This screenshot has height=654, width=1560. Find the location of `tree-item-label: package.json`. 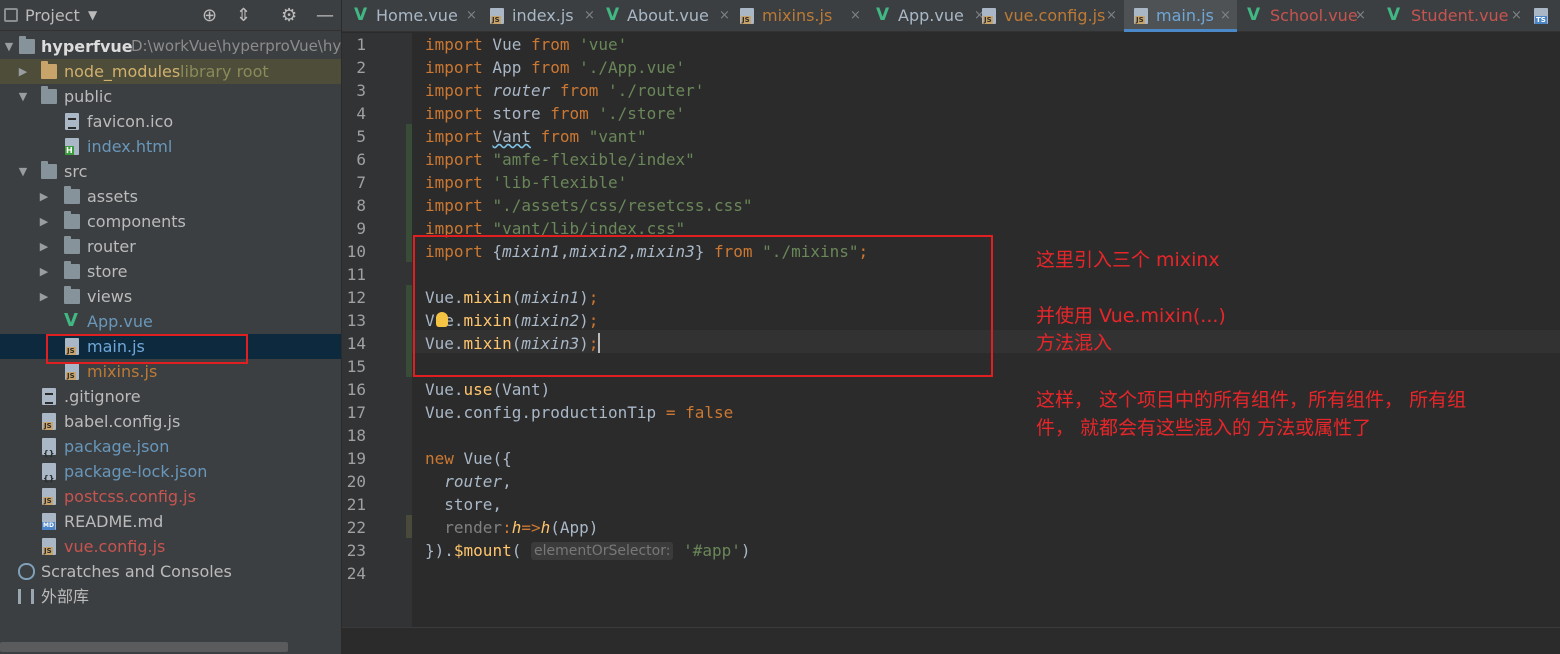

tree-item-label: package.json is located at coordinates (117, 446).